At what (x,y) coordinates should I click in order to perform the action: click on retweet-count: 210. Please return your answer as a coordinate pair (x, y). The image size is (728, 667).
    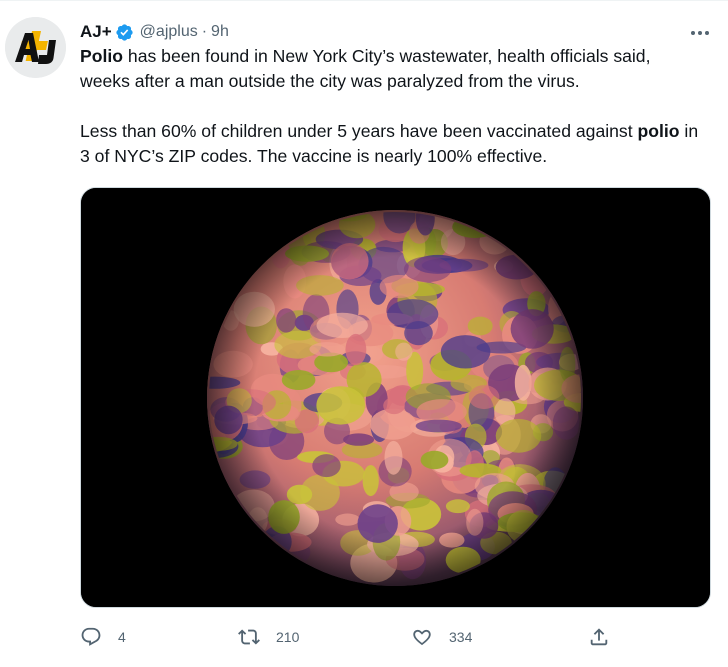
    Looking at the image, I should click on (288, 637).